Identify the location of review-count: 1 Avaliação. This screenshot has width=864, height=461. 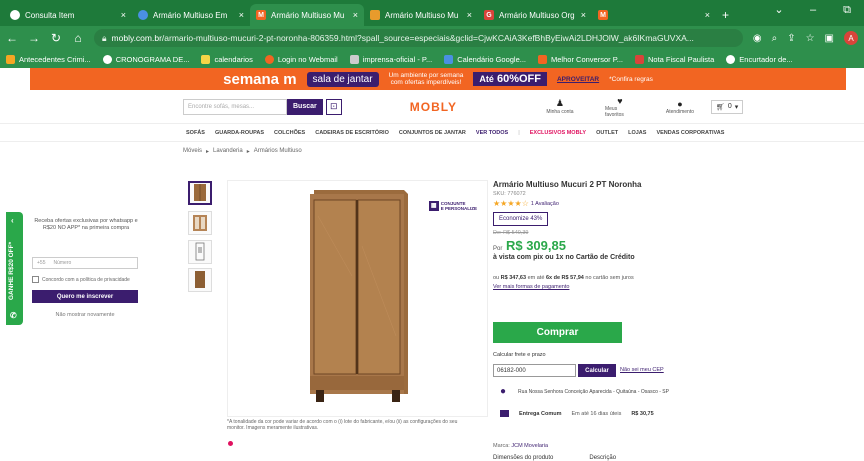
(545, 204).